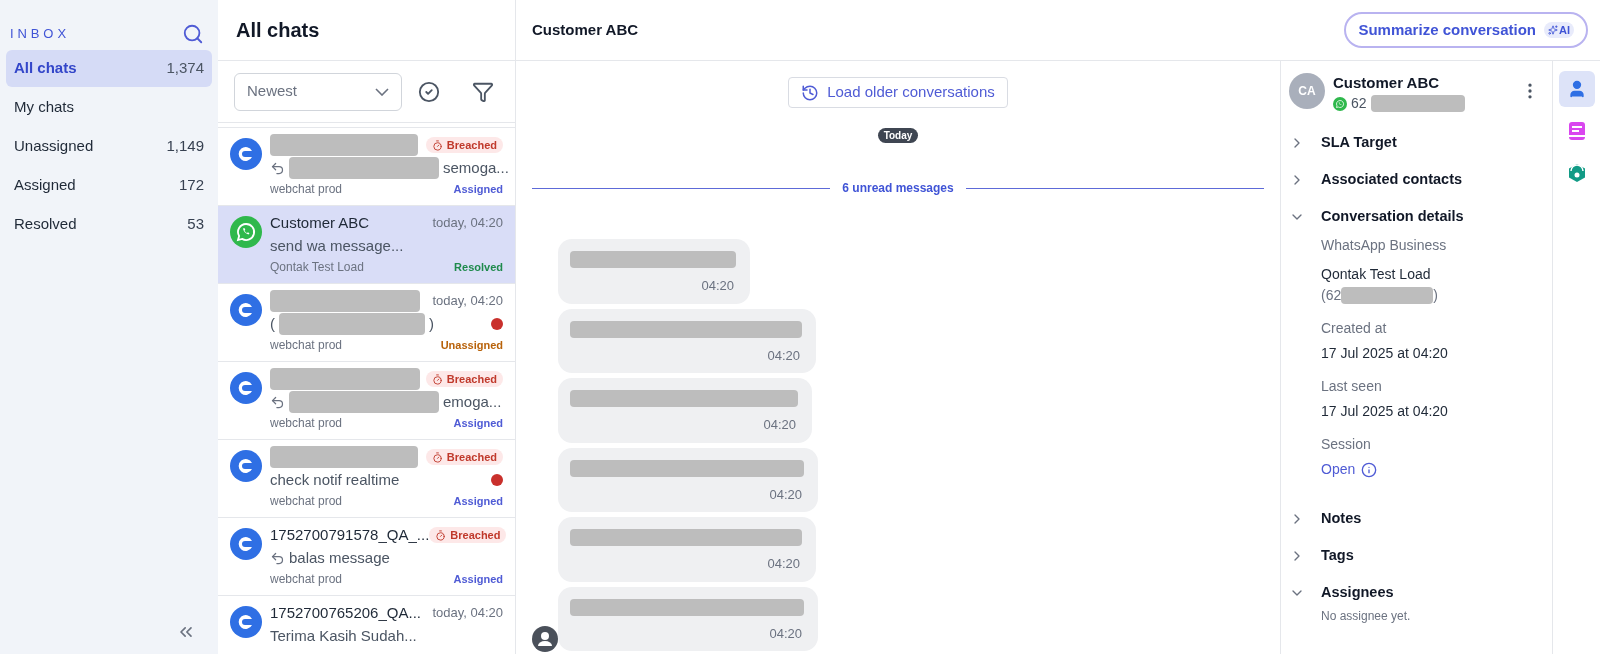  Describe the element at coordinates (471, 345) in the screenshot. I see `chat-status: Unassigned` at that location.